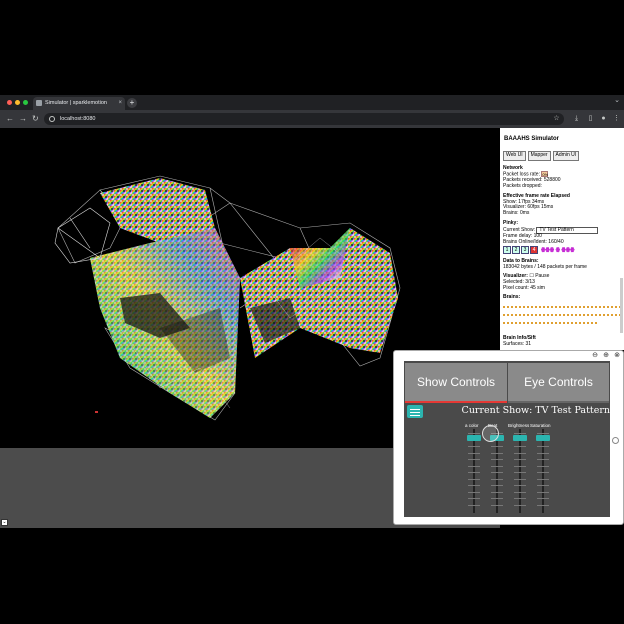  I want to click on download-icon: ⤓, so click(576, 119).